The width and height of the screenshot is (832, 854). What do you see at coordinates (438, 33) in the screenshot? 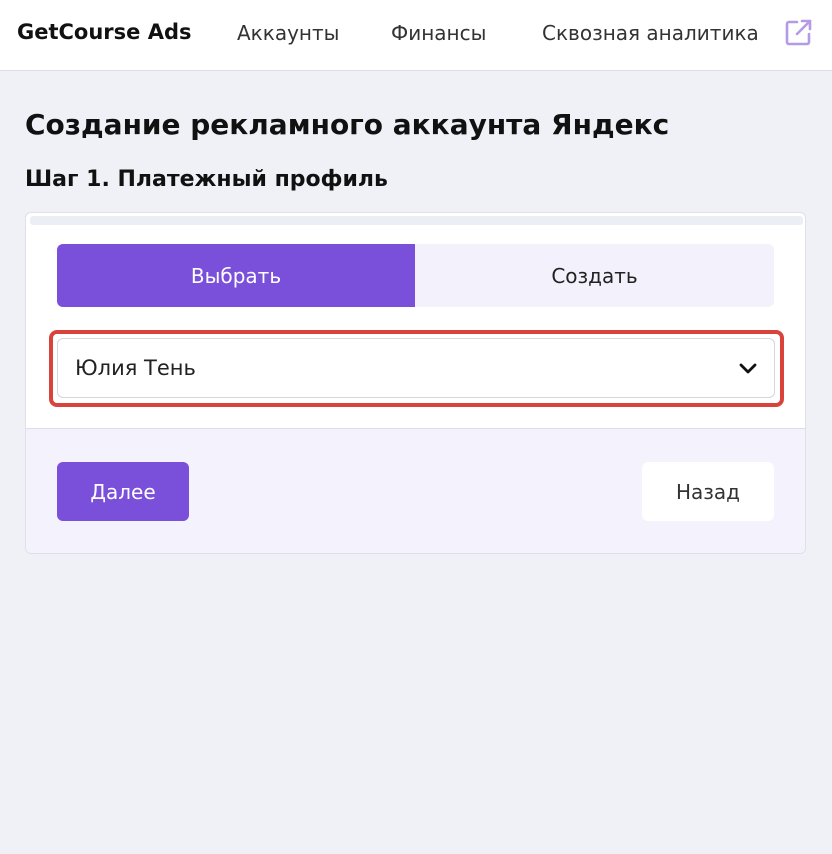
I see `nav-finance: Финансы` at bounding box center [438, 33].